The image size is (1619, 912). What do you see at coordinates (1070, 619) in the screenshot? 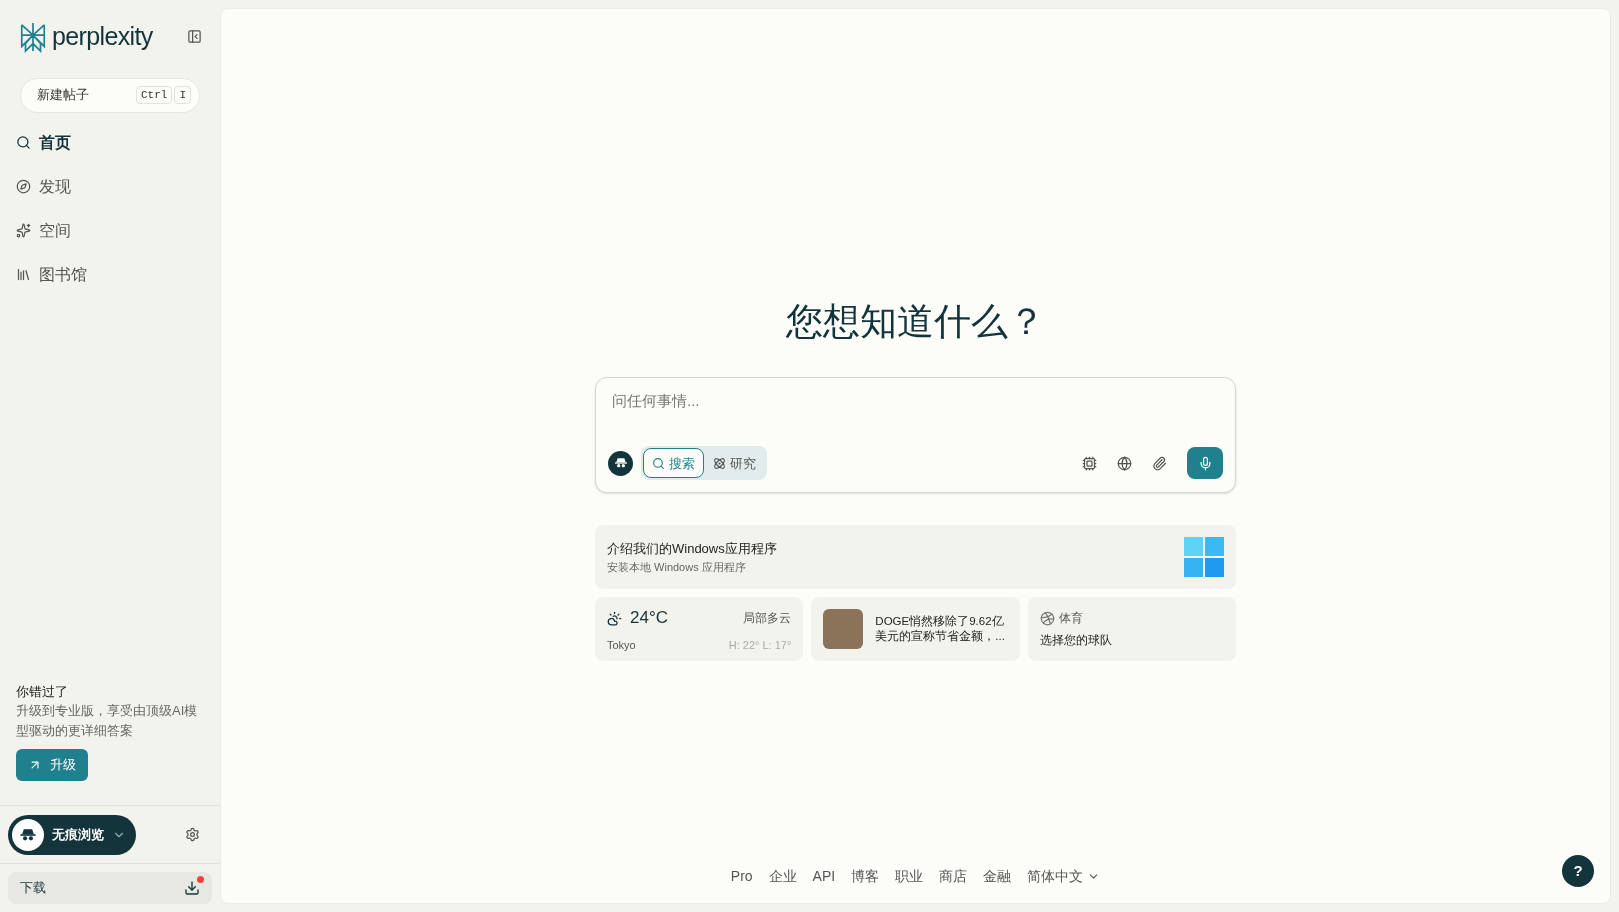
I see `sports-title: 体育` at bounding box center [1070, 619].